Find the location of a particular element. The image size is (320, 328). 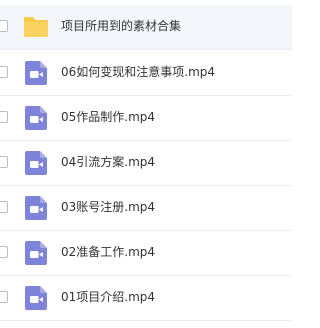

file-name: 05作品制作.mp4 is located at coordinates (108, 117).